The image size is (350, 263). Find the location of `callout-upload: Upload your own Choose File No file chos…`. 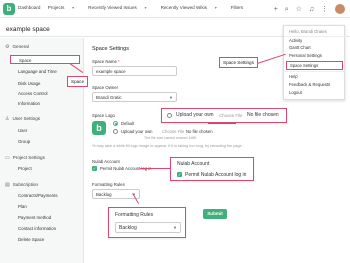

callout-upload: Upload your own Choose File No file chos… is located at coordinates (224, 115).